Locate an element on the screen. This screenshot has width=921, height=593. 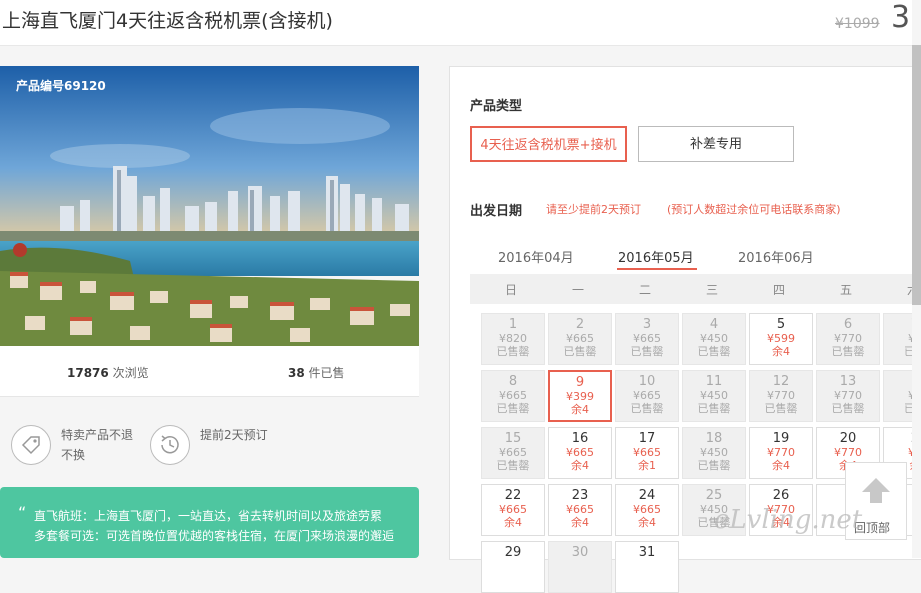
calendar-day-number: 12 is located at coordinates (781, 381).